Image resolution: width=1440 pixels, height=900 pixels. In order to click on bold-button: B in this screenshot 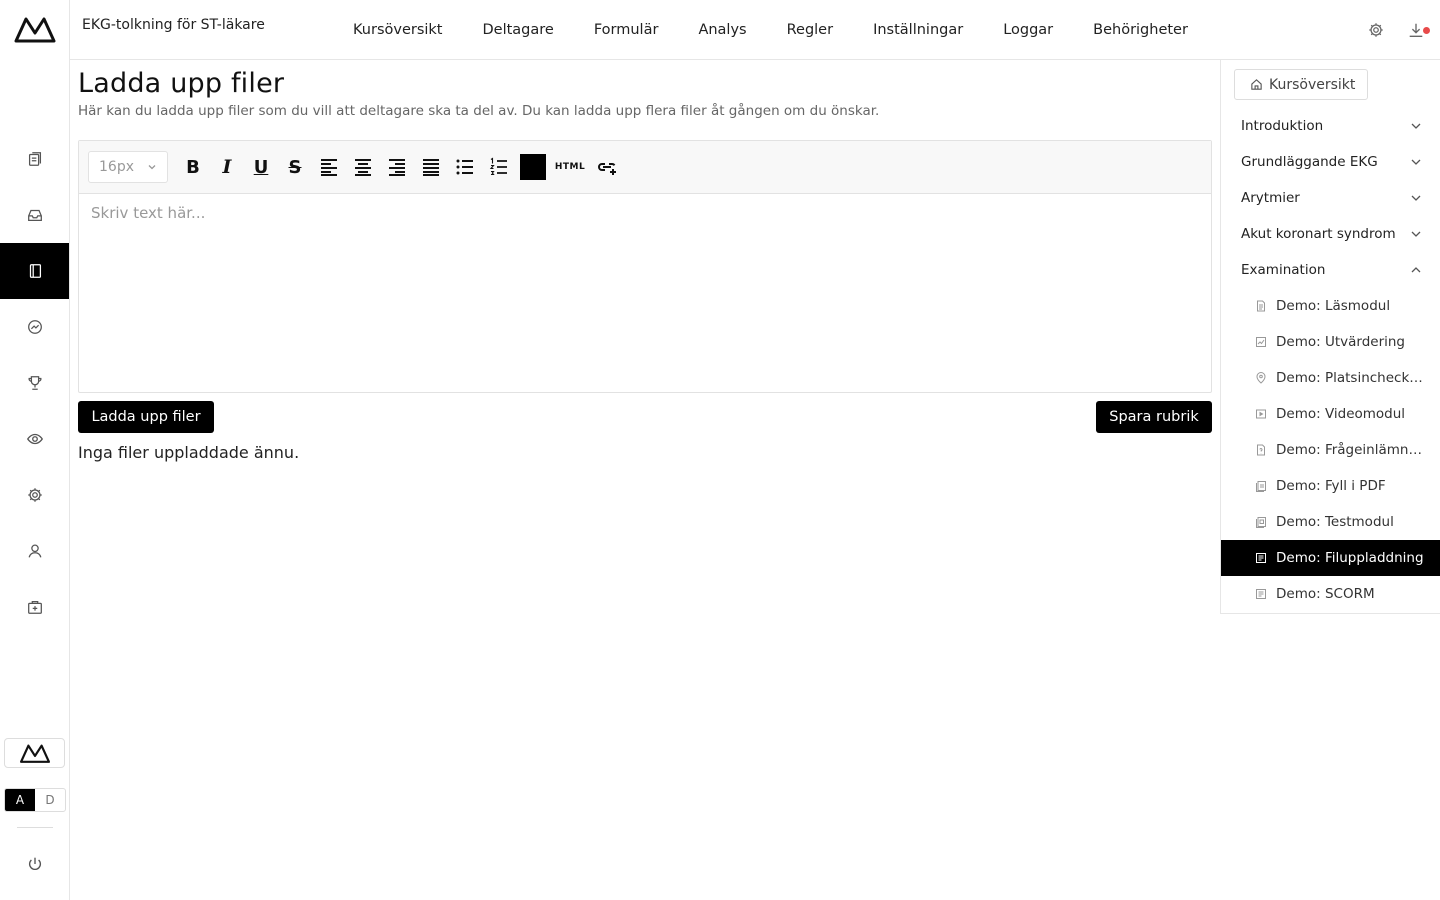, I will do `click(193, 167)`.